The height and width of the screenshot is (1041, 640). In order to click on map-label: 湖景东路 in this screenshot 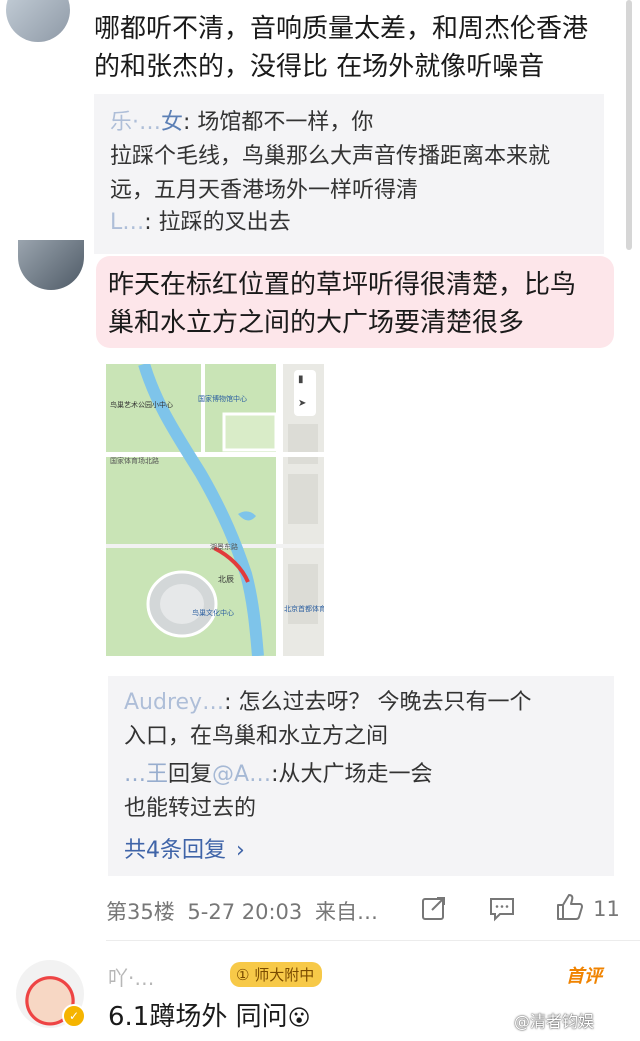, I will do `click(224, 547)`.